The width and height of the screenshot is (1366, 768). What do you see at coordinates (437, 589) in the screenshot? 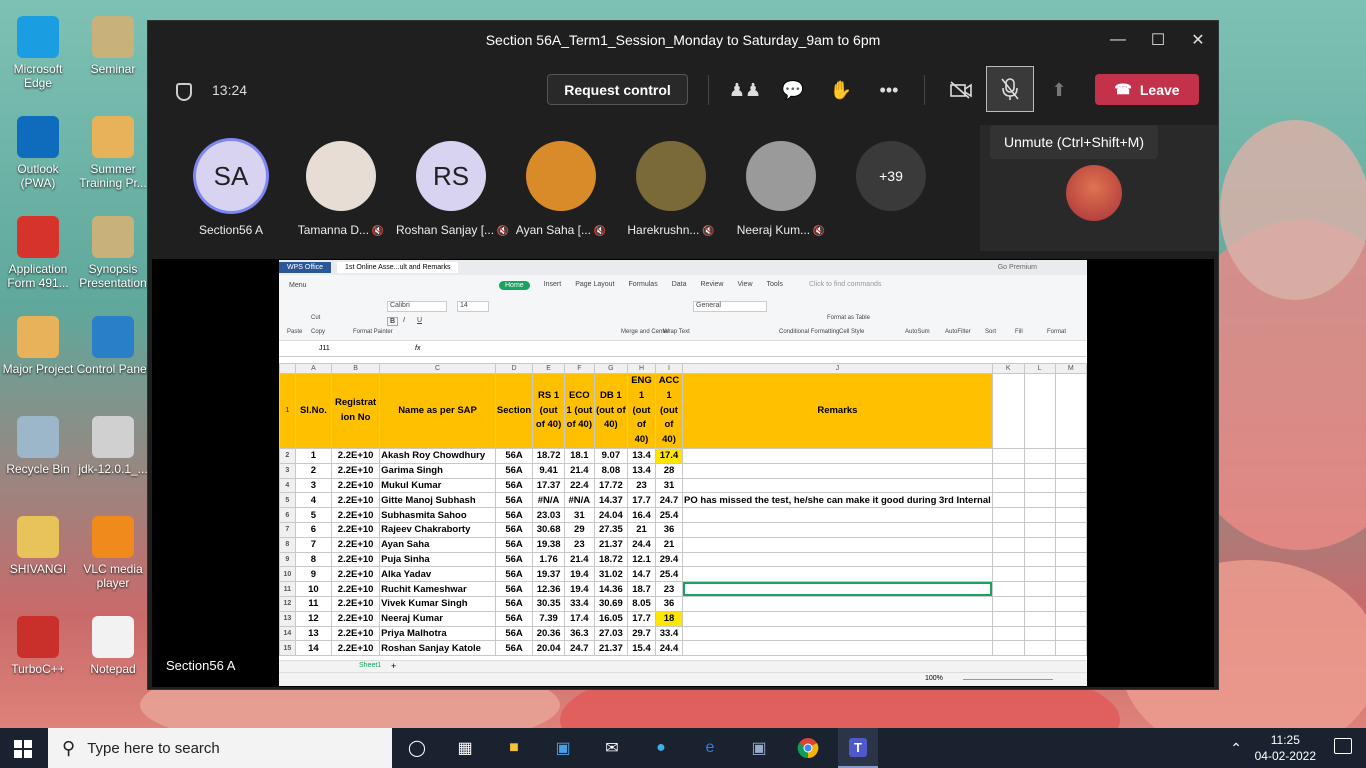
I see `data-cell: Ruchit Kameshwar` at bounding box center [437, 589].